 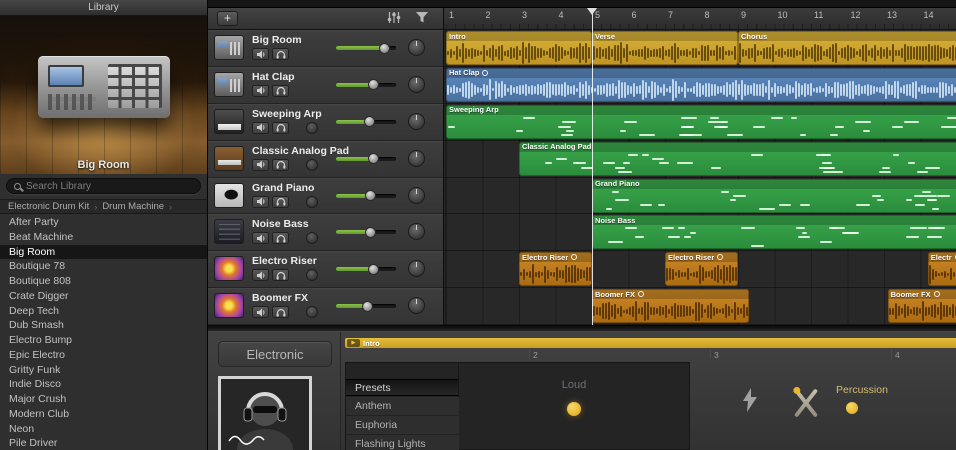 What do you see at coordinates (402, 442) in the screenshot?
I see `preset-item: Flashing Lights` at bounding box center [402, 442].